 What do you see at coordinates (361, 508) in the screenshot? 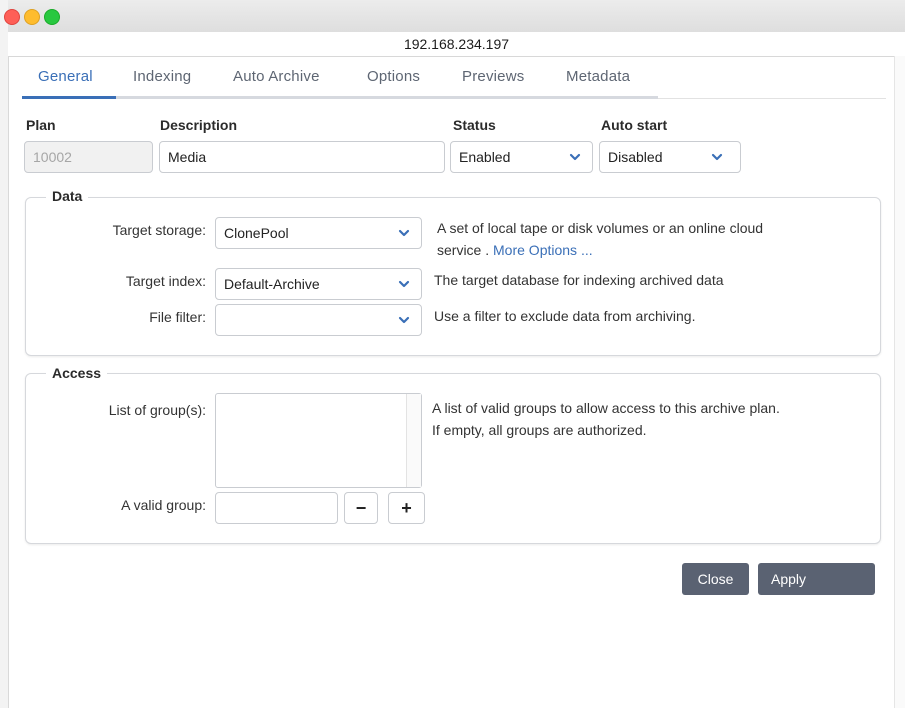
I see `remove-group-button: −` at bounding box center [361, 508].